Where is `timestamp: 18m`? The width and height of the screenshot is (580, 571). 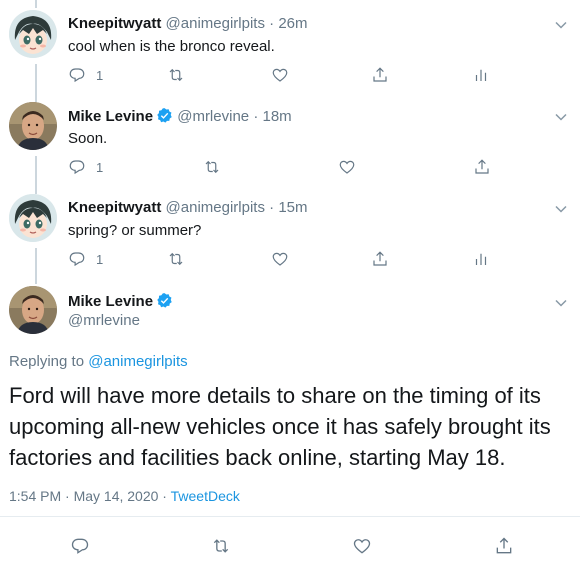
timestamp: 18m is located at coordinates (276, 116).